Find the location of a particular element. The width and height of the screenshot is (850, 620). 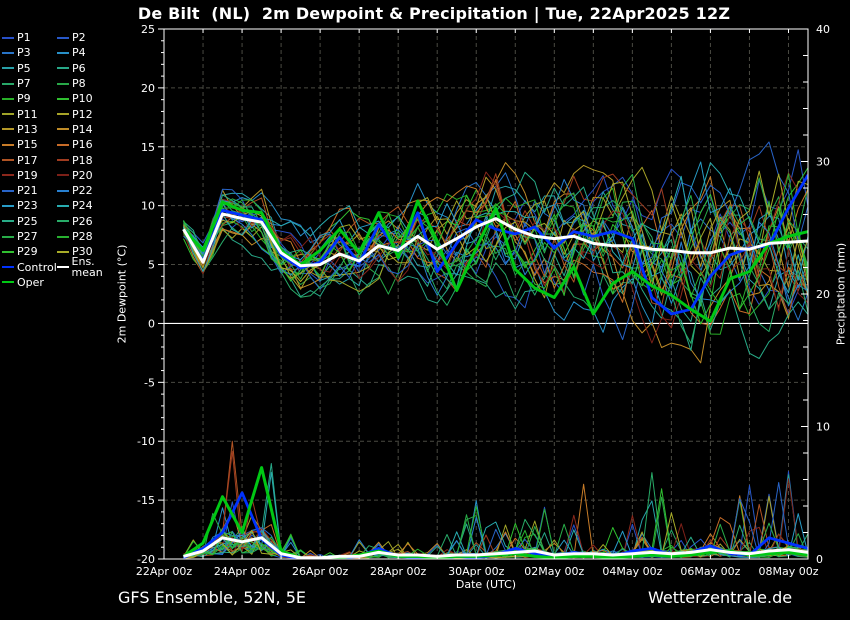

x-tick-label: 06May 00z is located at coordinates (710, 571).